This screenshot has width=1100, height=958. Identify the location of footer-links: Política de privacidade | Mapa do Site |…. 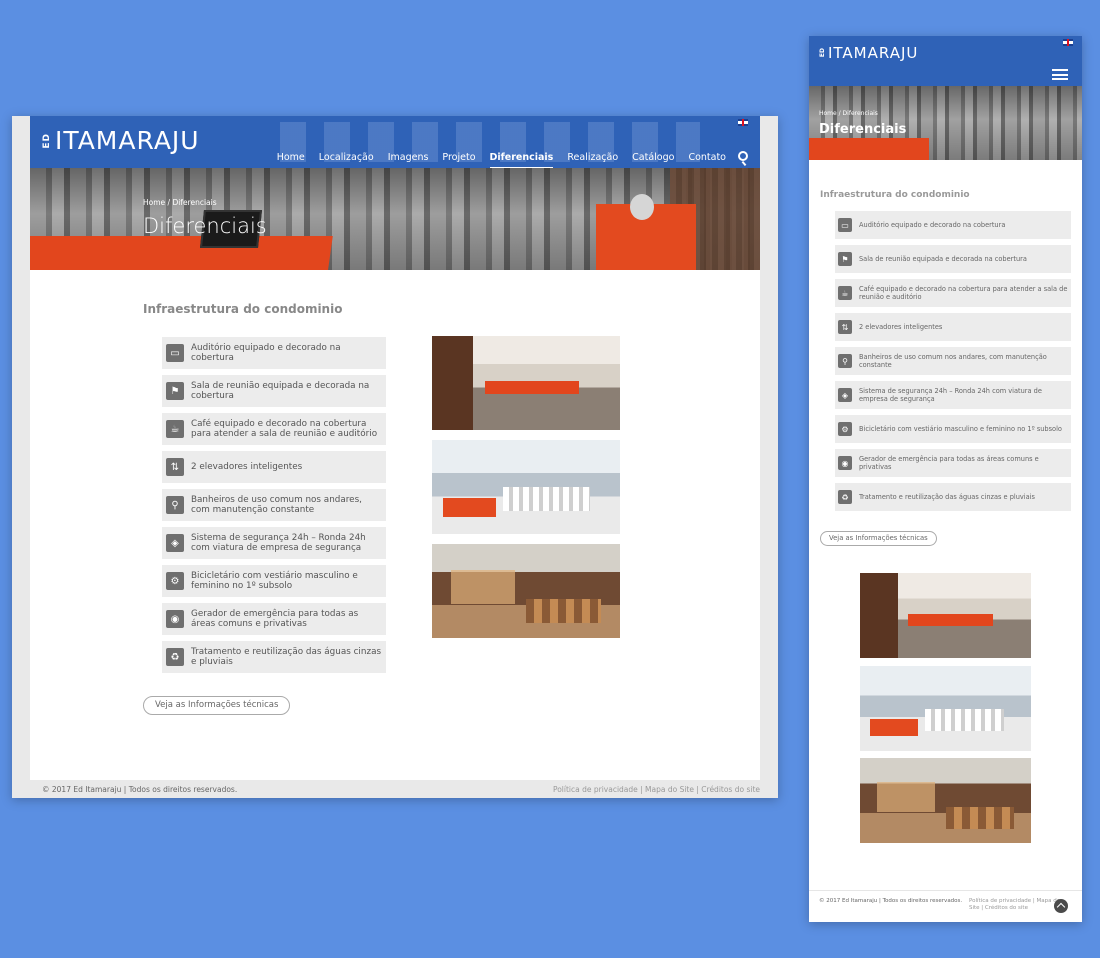
(656, 789).